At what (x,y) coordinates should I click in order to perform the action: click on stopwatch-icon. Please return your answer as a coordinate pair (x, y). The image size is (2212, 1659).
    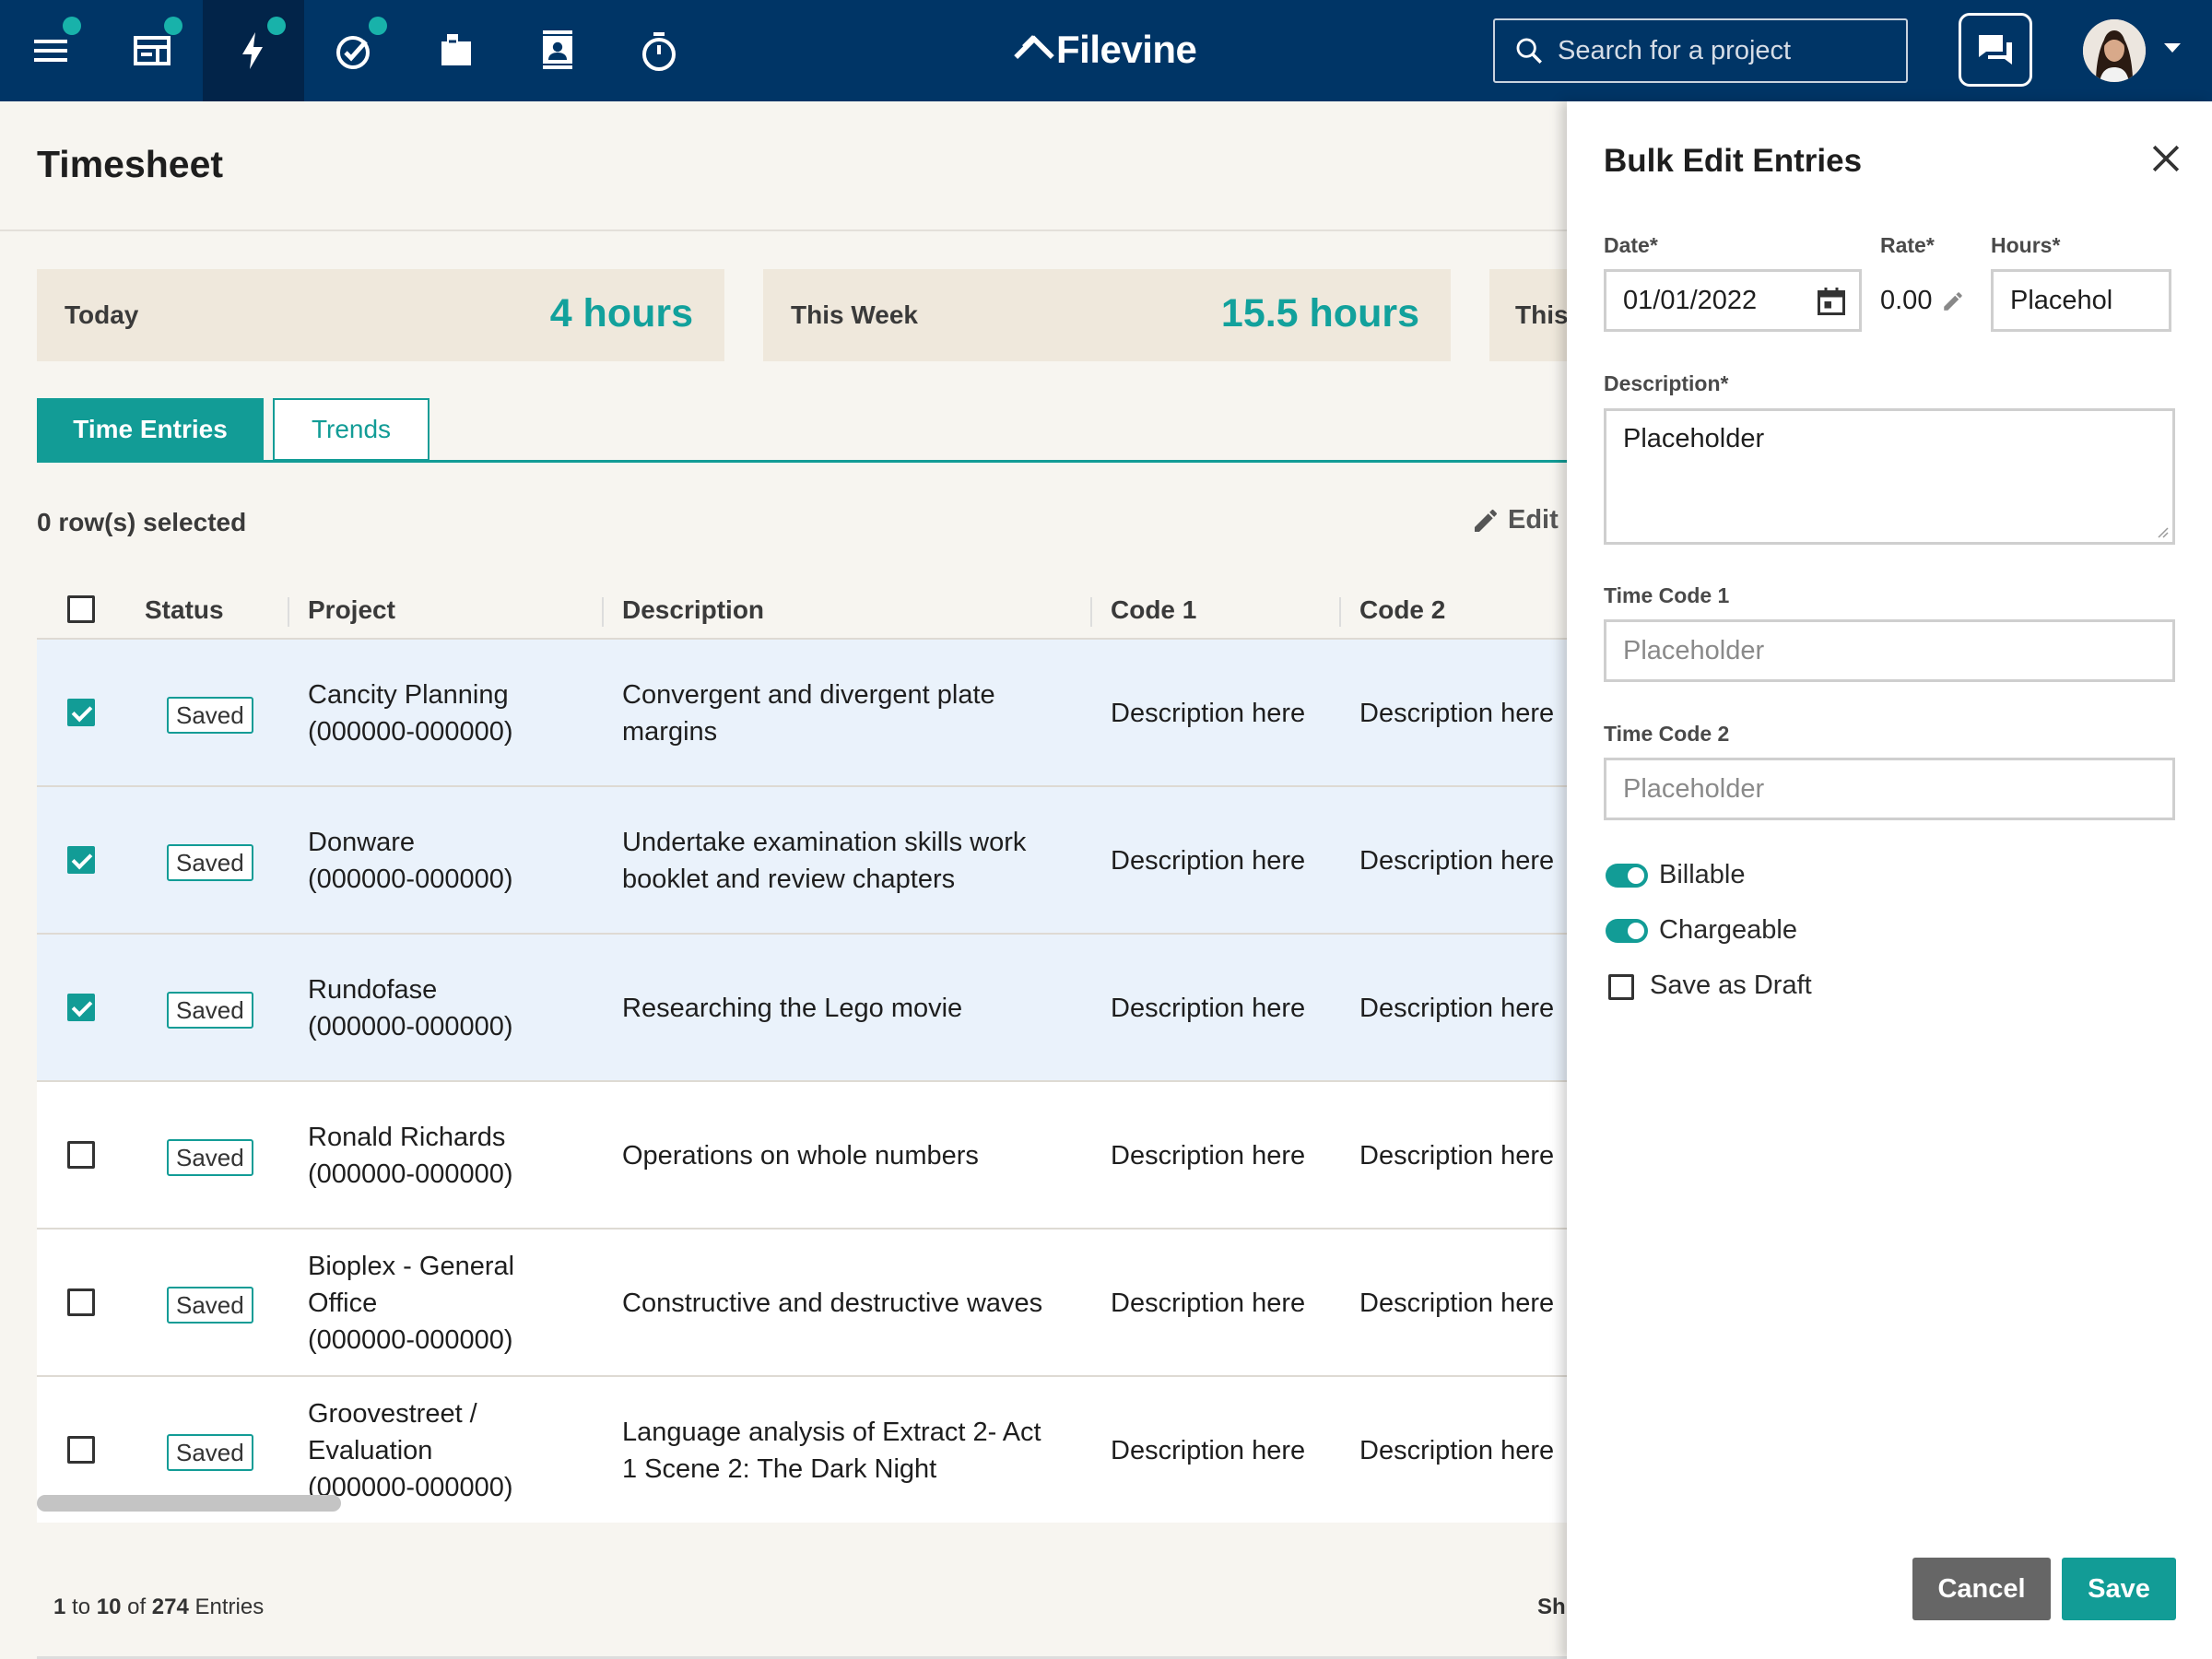
    Looking at the image, I should click on (659, 51).